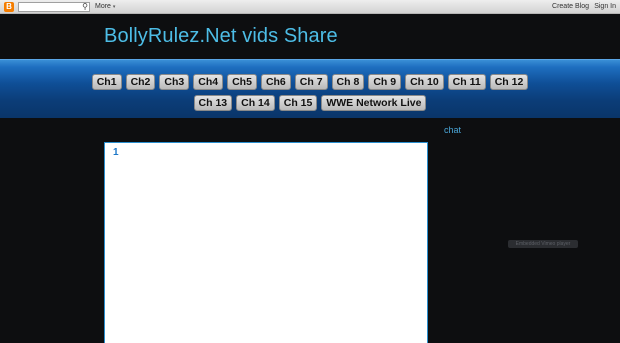 The image size is (620, 343). I want to click on more-menu-button: More ▾, so click(105, 7).